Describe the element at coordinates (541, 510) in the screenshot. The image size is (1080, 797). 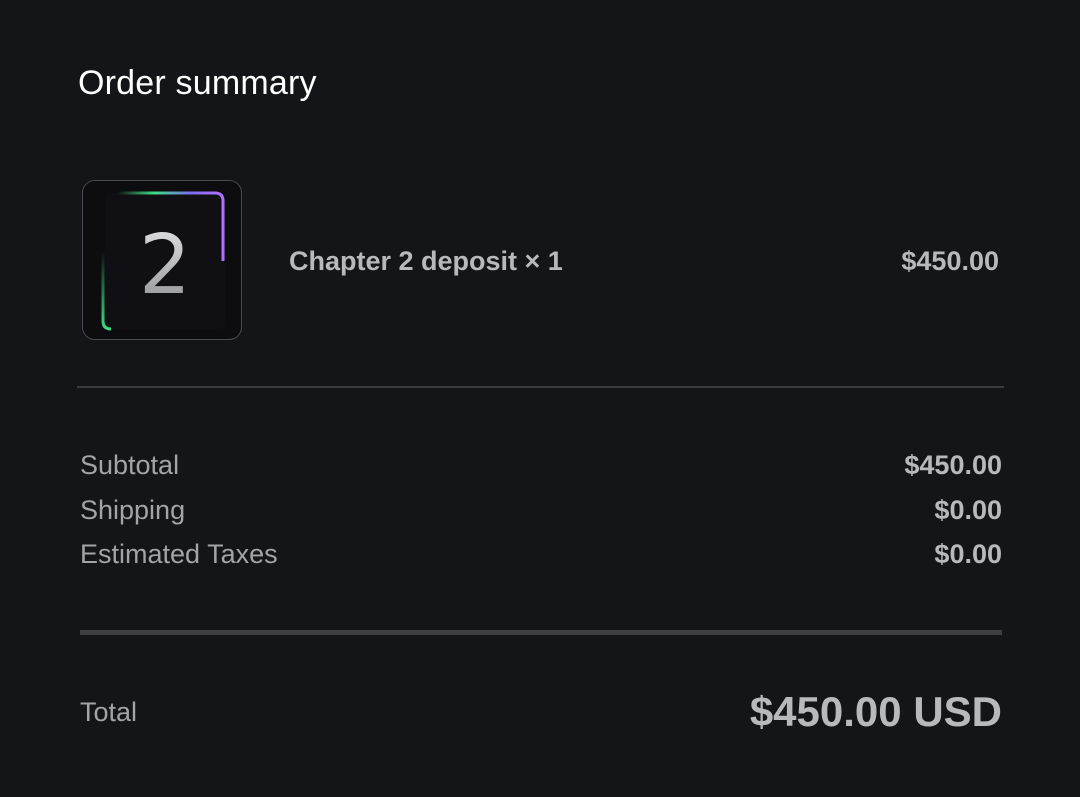
I see `shipping-row: Shipping $0.00` at that location.